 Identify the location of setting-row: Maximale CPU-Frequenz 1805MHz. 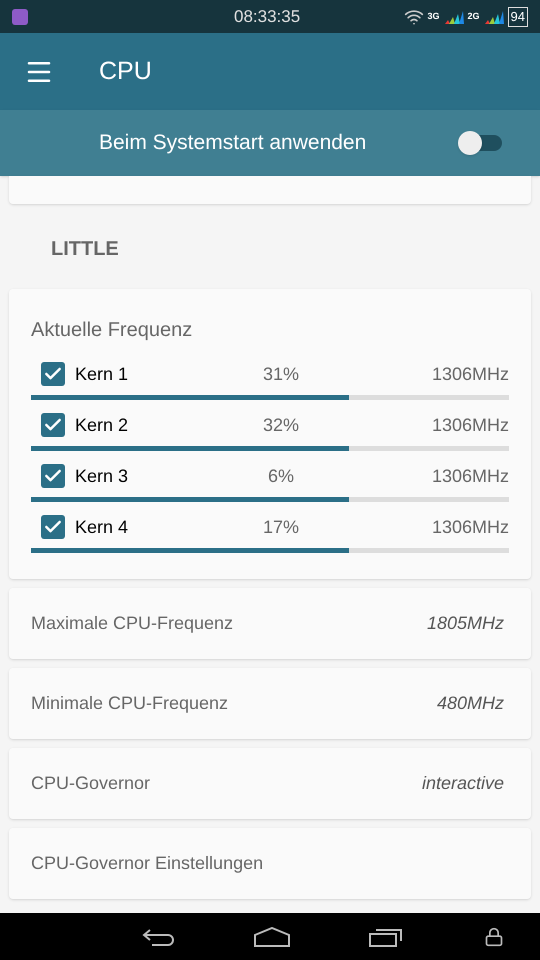
(270, 623).